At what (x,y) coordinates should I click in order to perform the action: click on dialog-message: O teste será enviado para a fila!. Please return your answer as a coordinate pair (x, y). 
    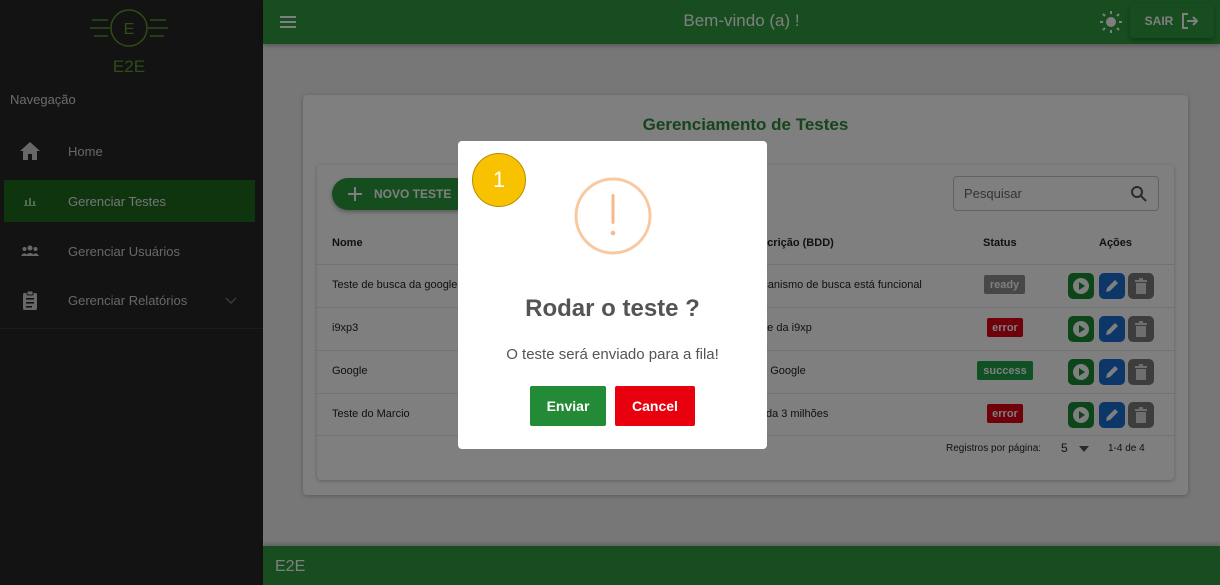
    Looking at the image, I should click on (612, 354).